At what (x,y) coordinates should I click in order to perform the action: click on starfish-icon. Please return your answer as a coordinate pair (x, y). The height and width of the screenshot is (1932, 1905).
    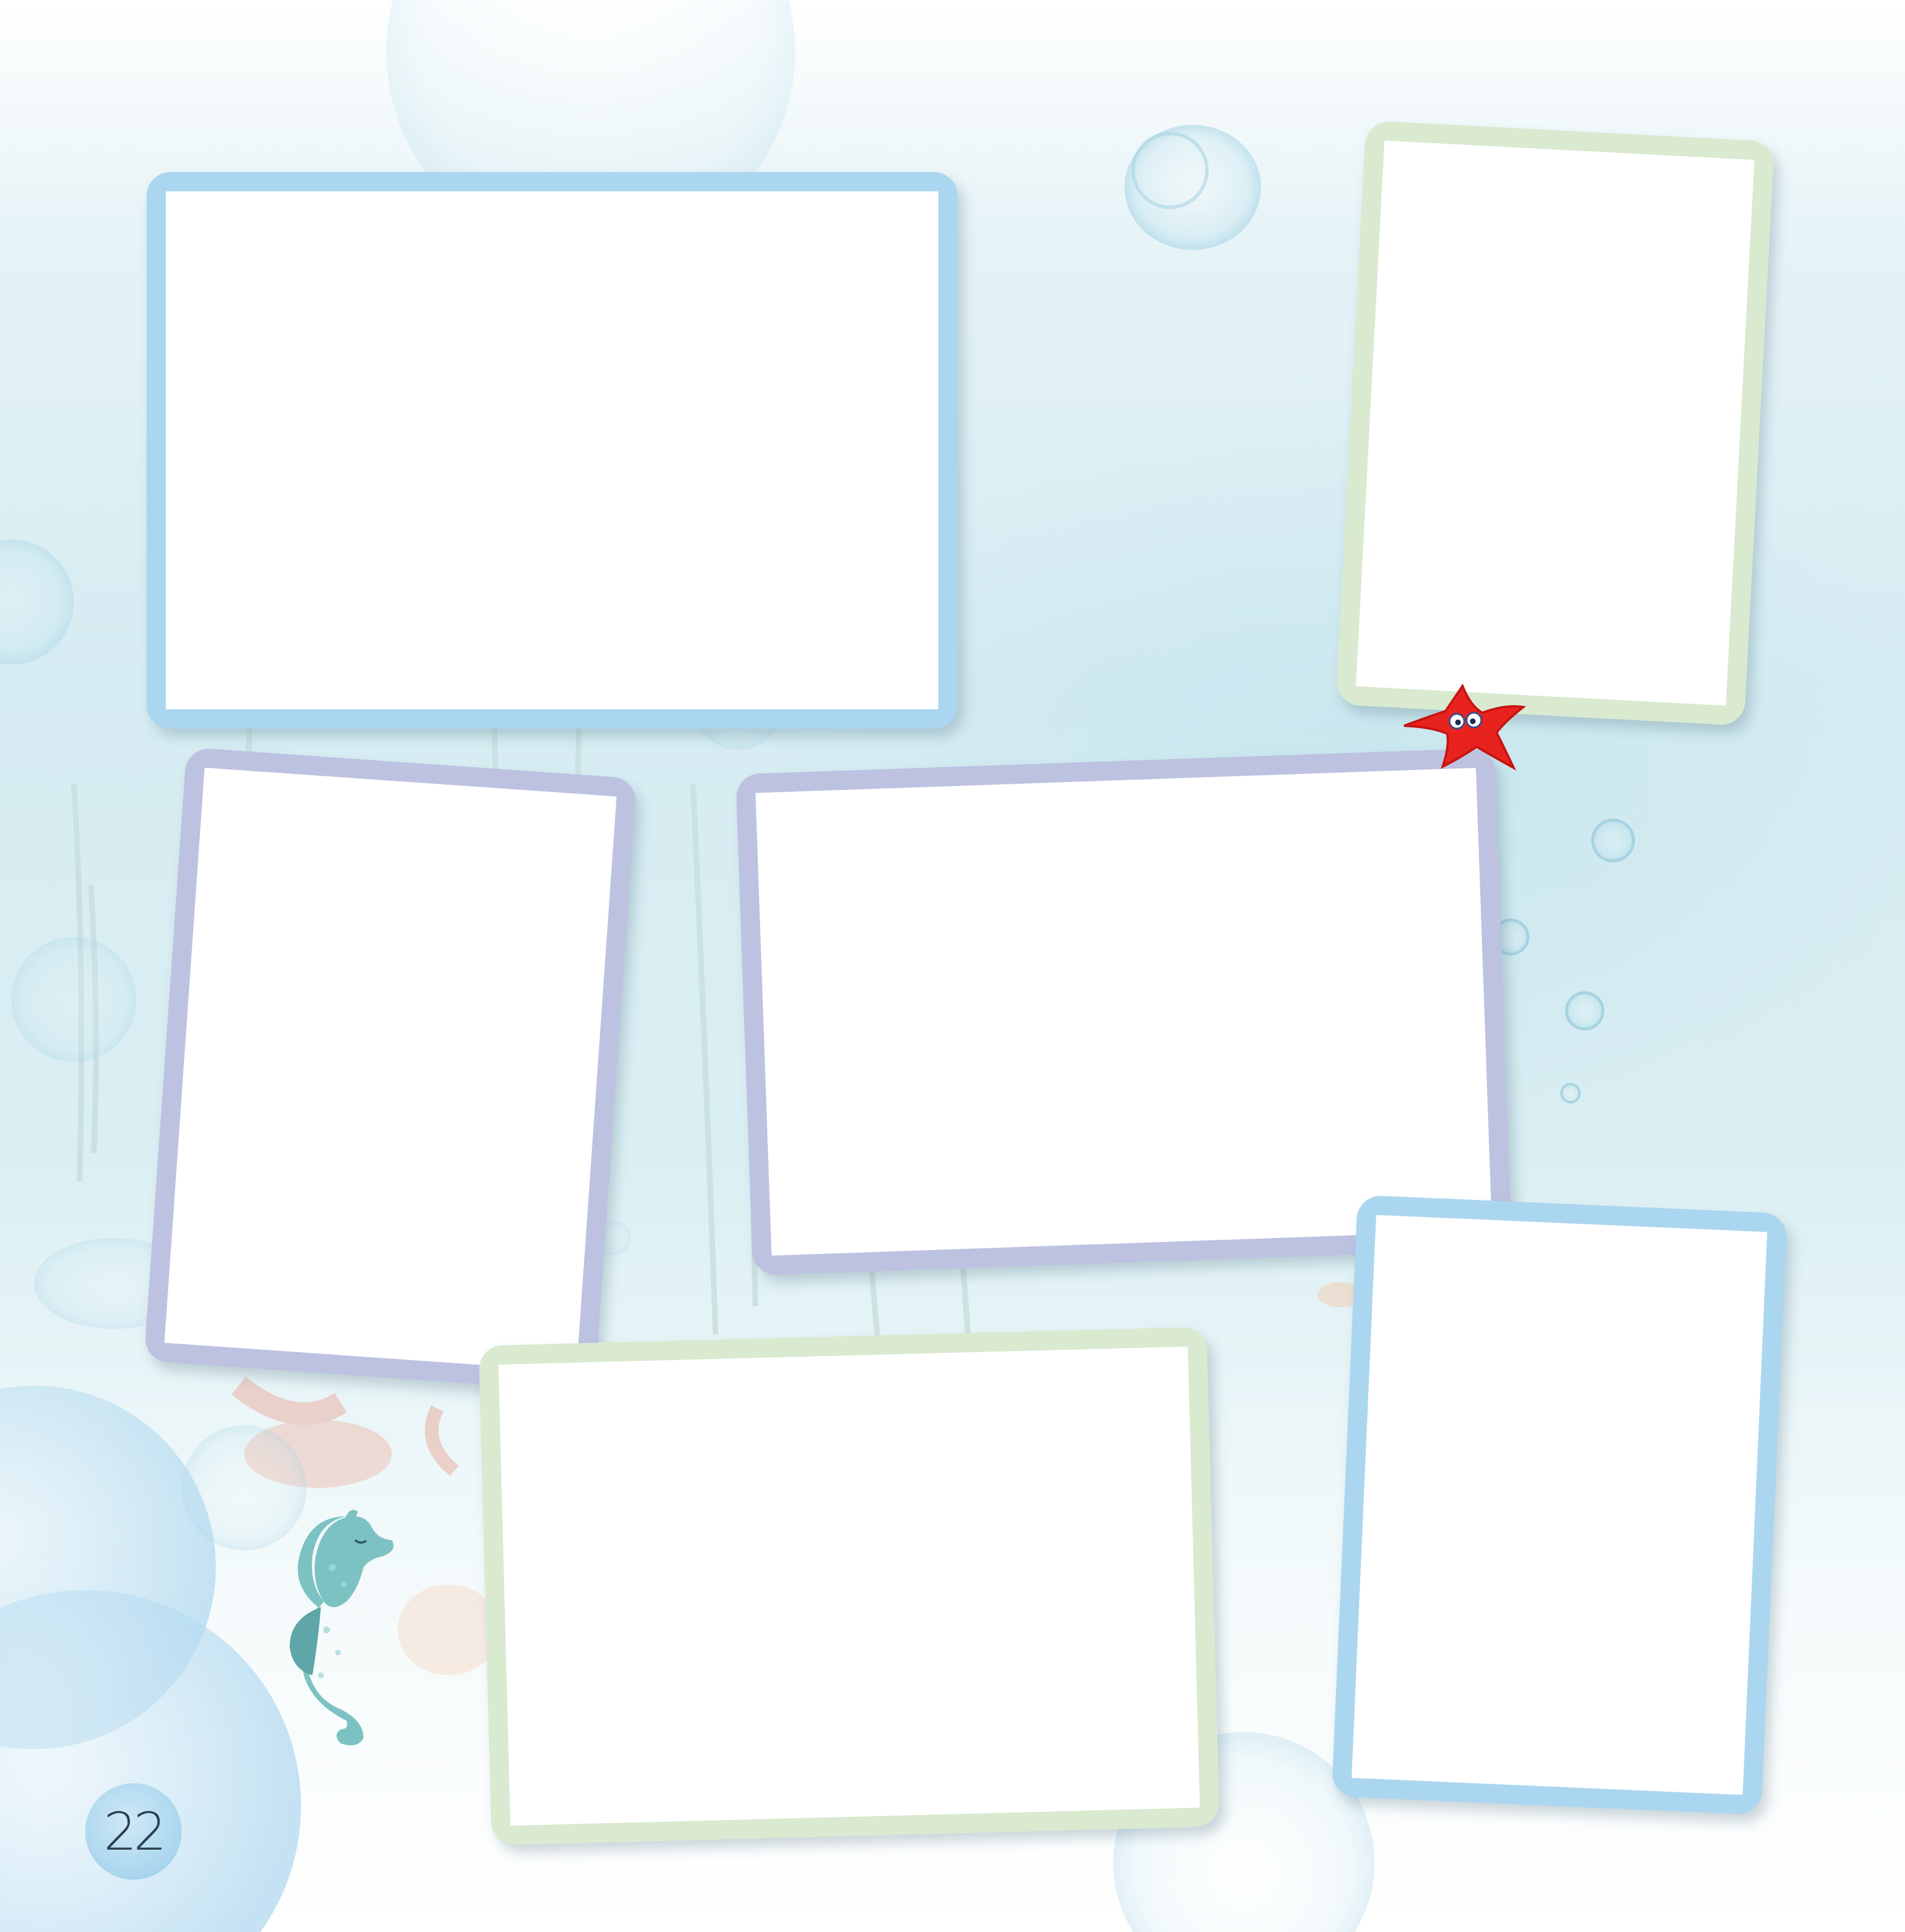
    Looking at the image, I should click on (1464, 727).